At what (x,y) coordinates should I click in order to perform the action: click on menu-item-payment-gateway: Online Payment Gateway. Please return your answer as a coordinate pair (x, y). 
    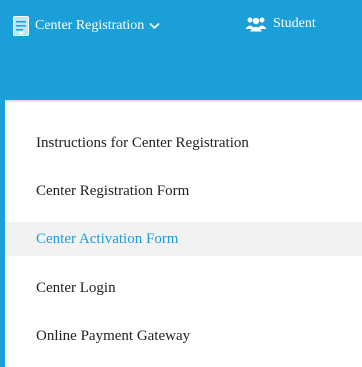
    Looking at the image, I should click on (183, 336).